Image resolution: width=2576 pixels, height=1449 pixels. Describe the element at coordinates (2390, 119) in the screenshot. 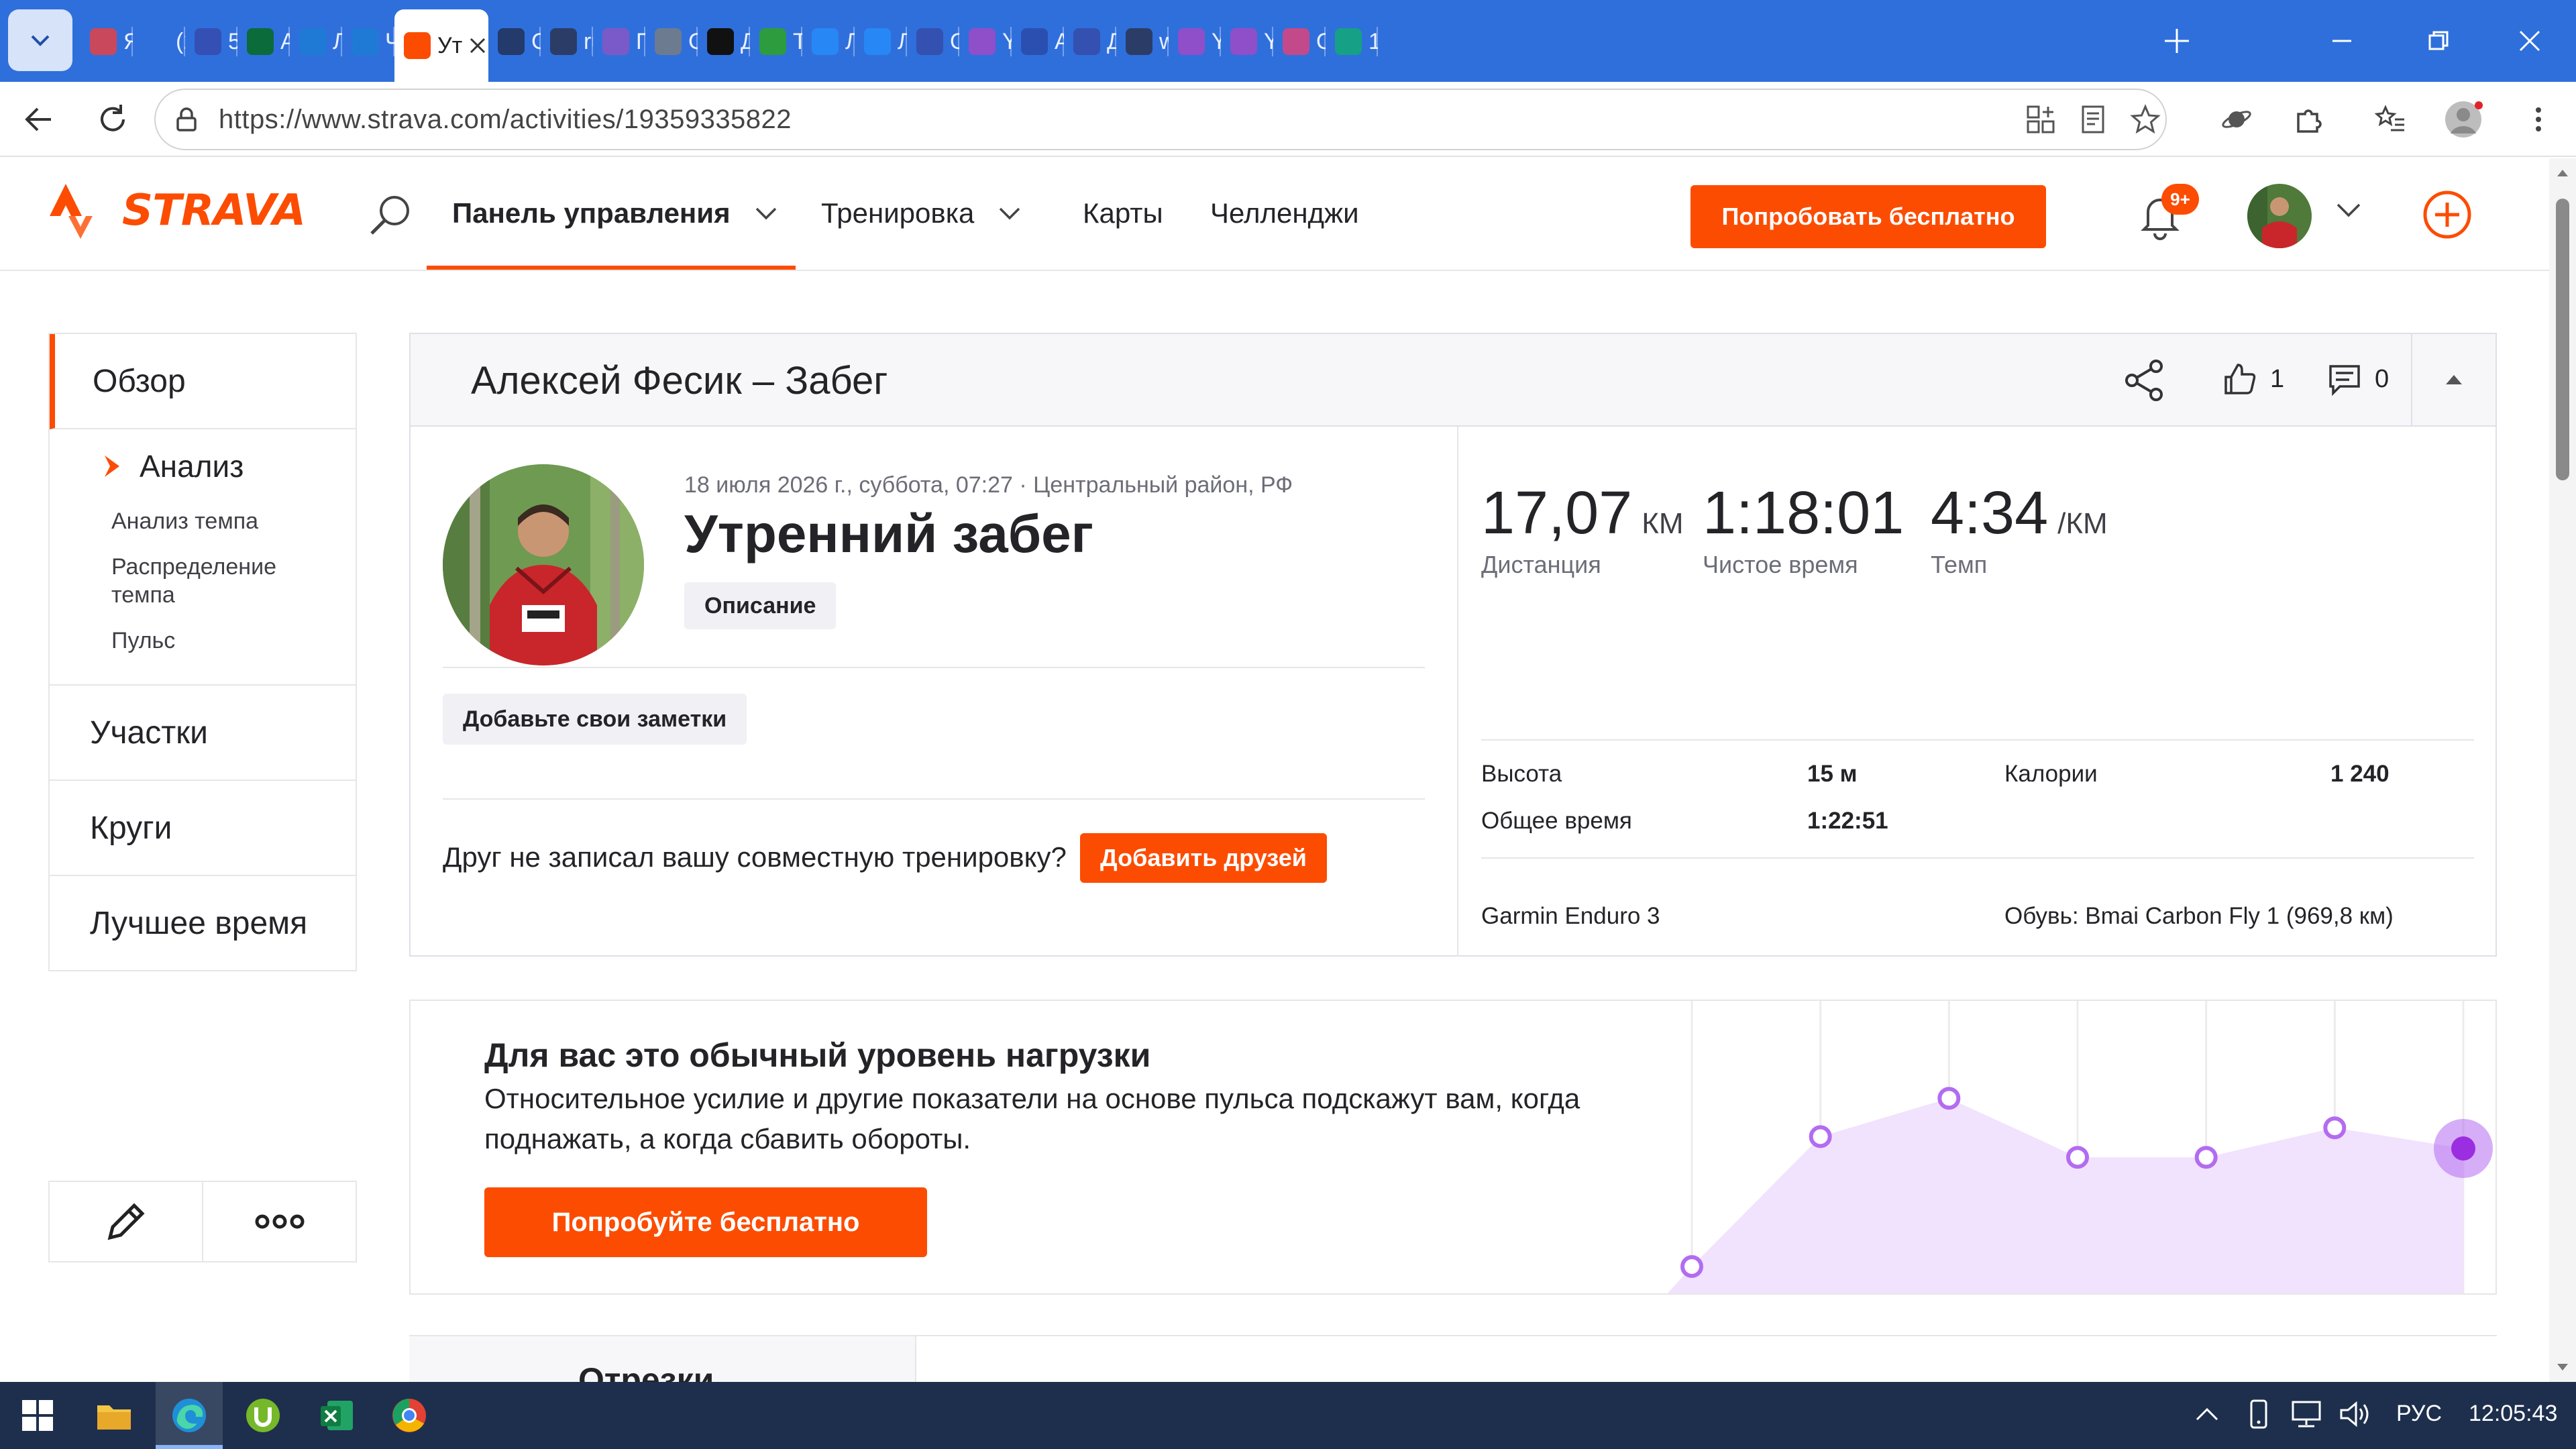

I see `favorites-button` at that location.